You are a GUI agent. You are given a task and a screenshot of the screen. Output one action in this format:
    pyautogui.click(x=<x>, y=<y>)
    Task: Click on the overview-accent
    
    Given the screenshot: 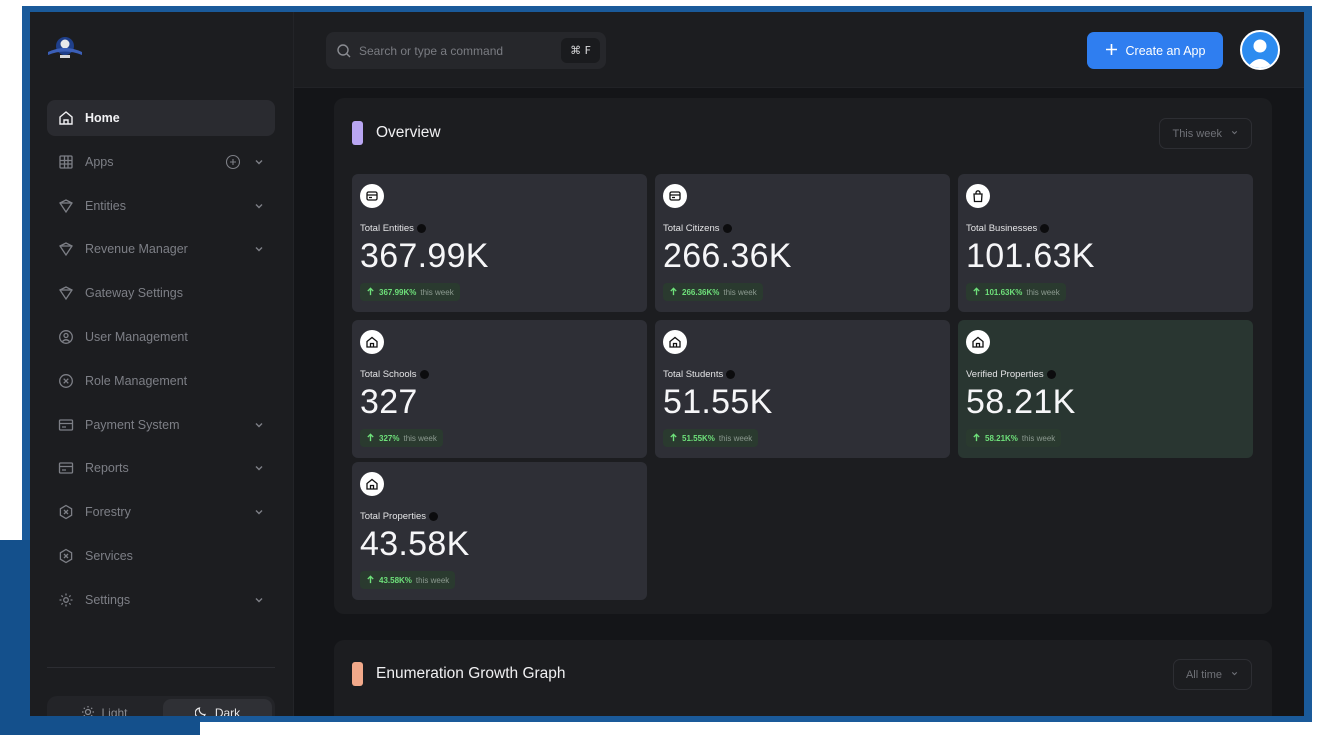 What is the action you would take?
    pyautogui.click(x=357, y=133)
    